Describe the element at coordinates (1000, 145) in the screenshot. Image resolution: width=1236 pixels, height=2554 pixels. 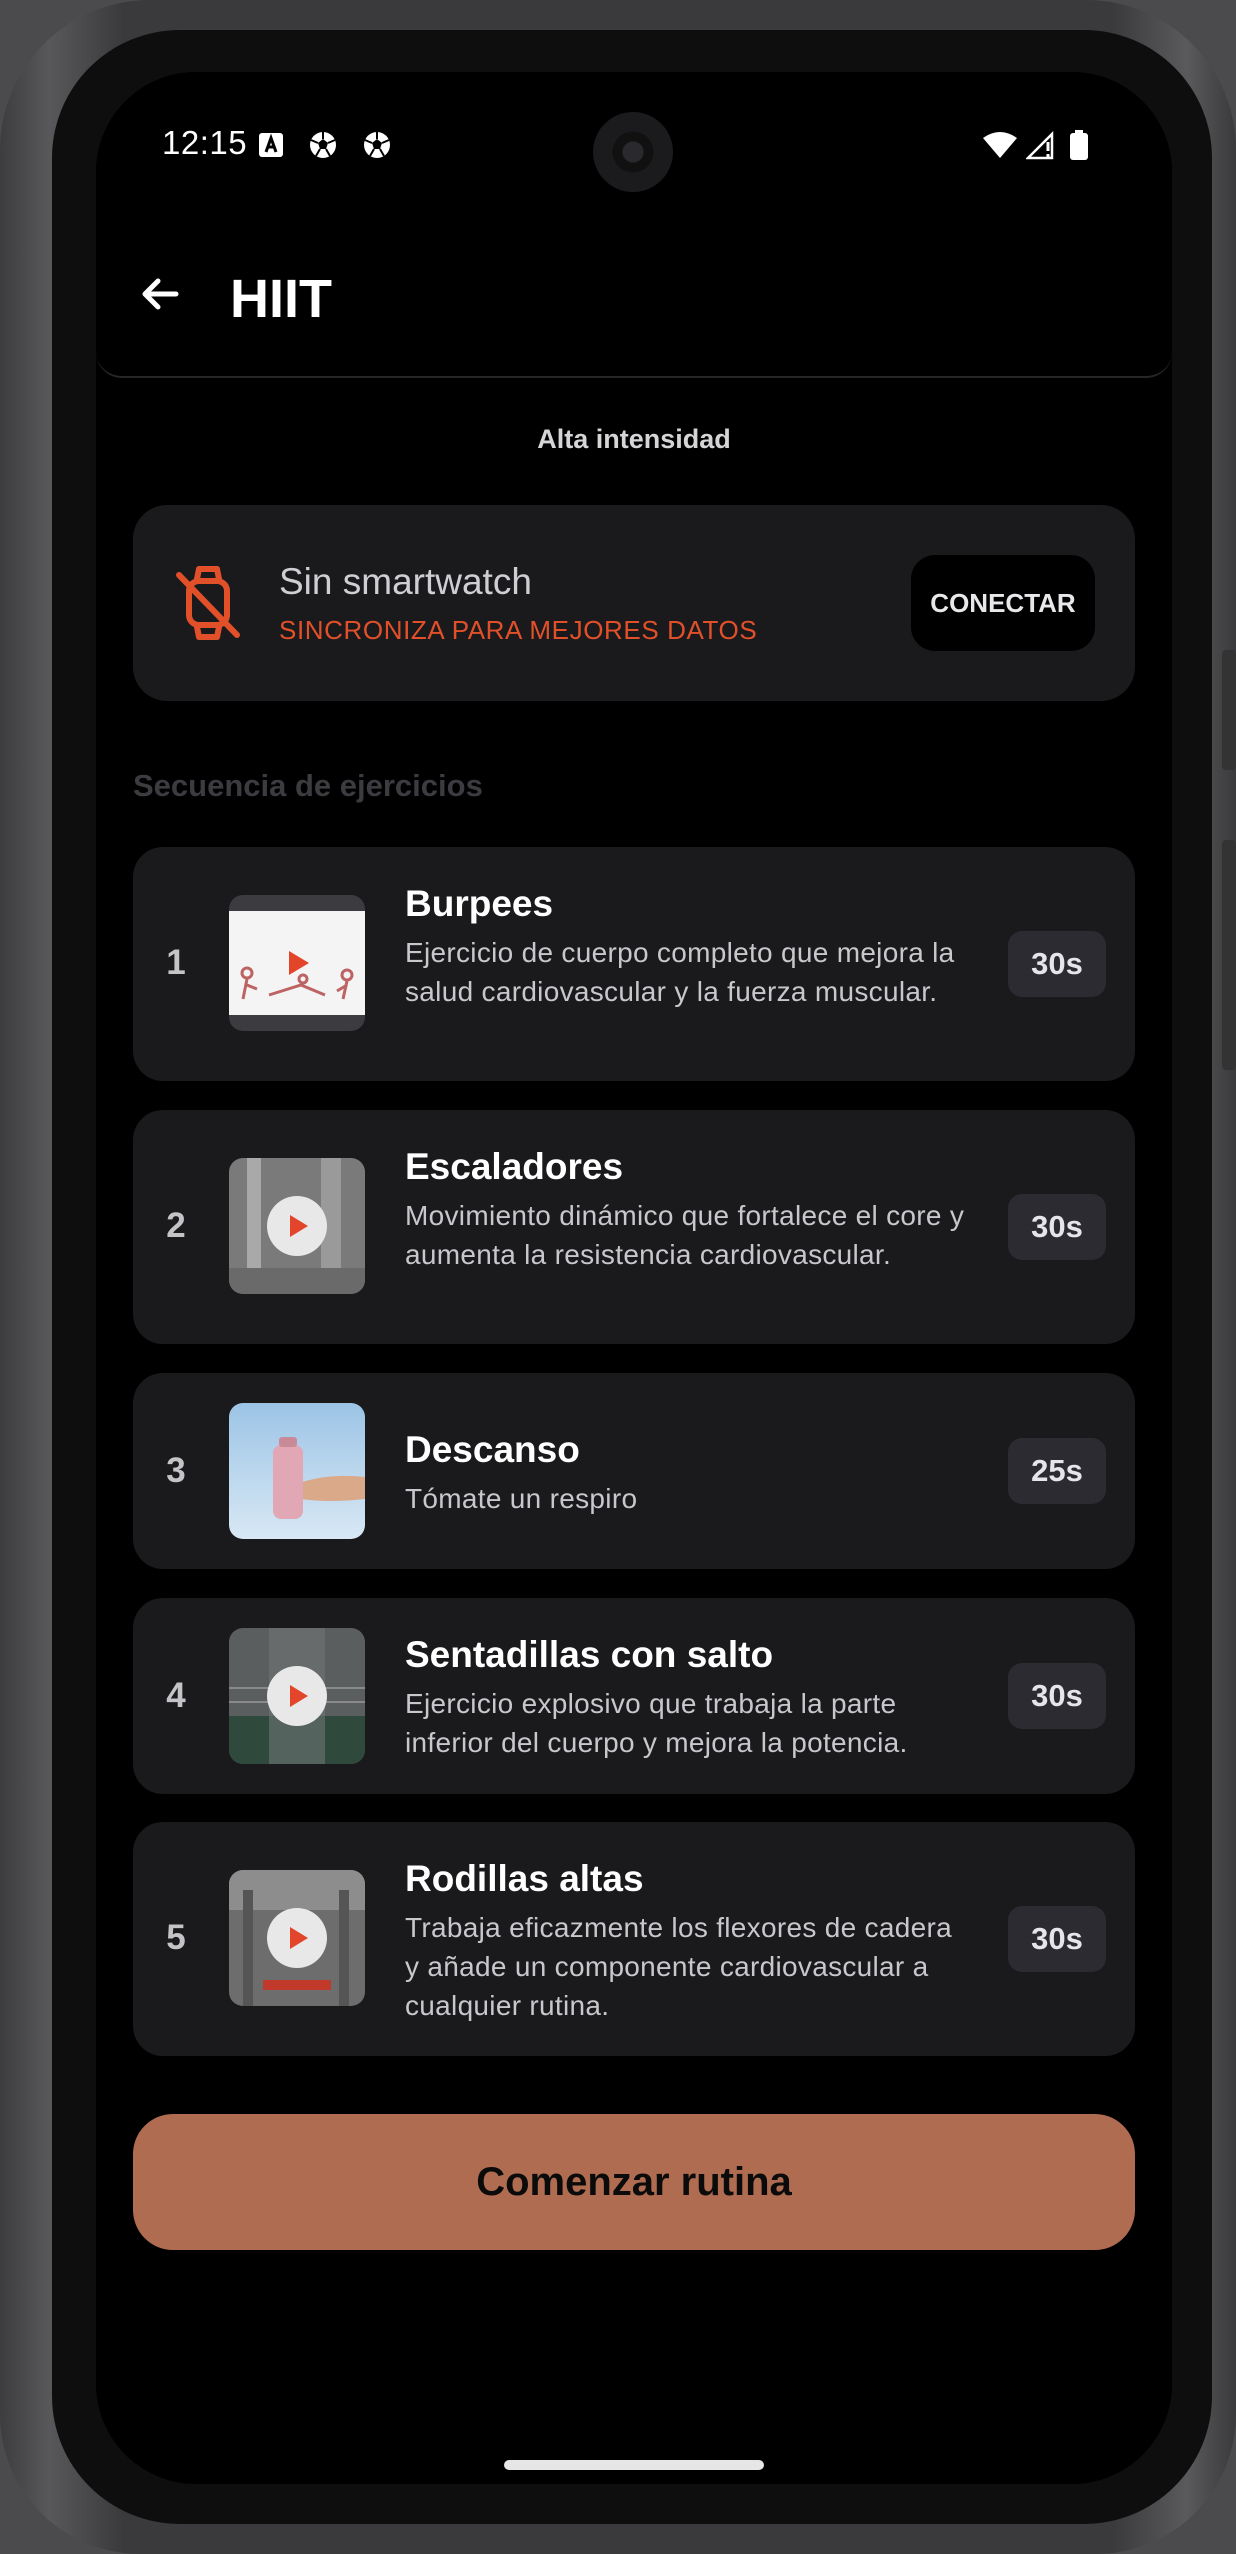
I see `wifi-icon` at that location.